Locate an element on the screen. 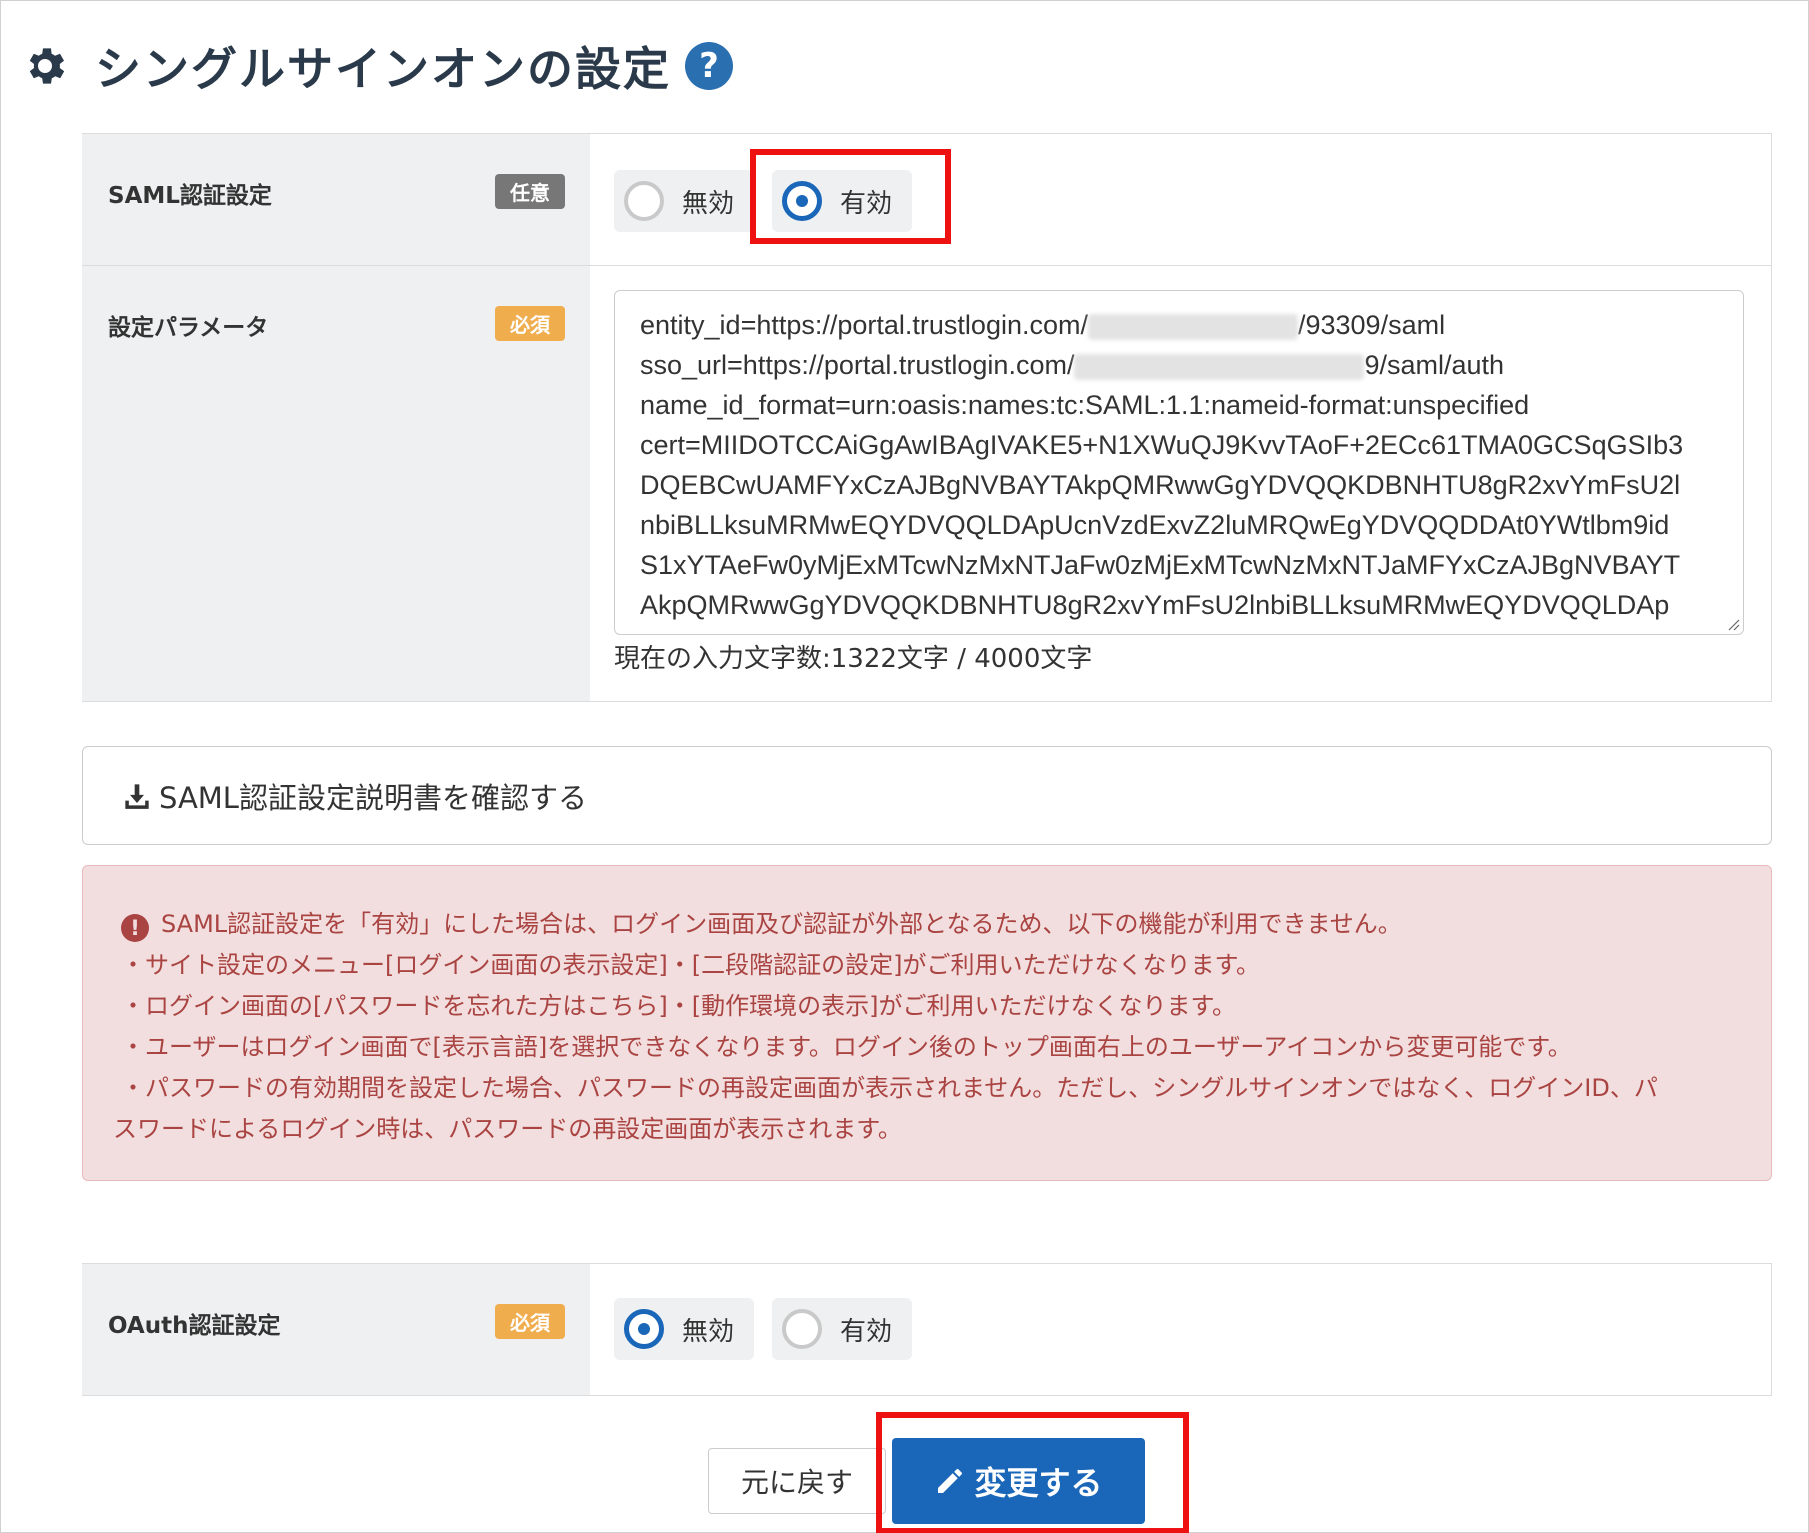  oauth-enabled-label: 有効 is located at coordinates (866, 1331).